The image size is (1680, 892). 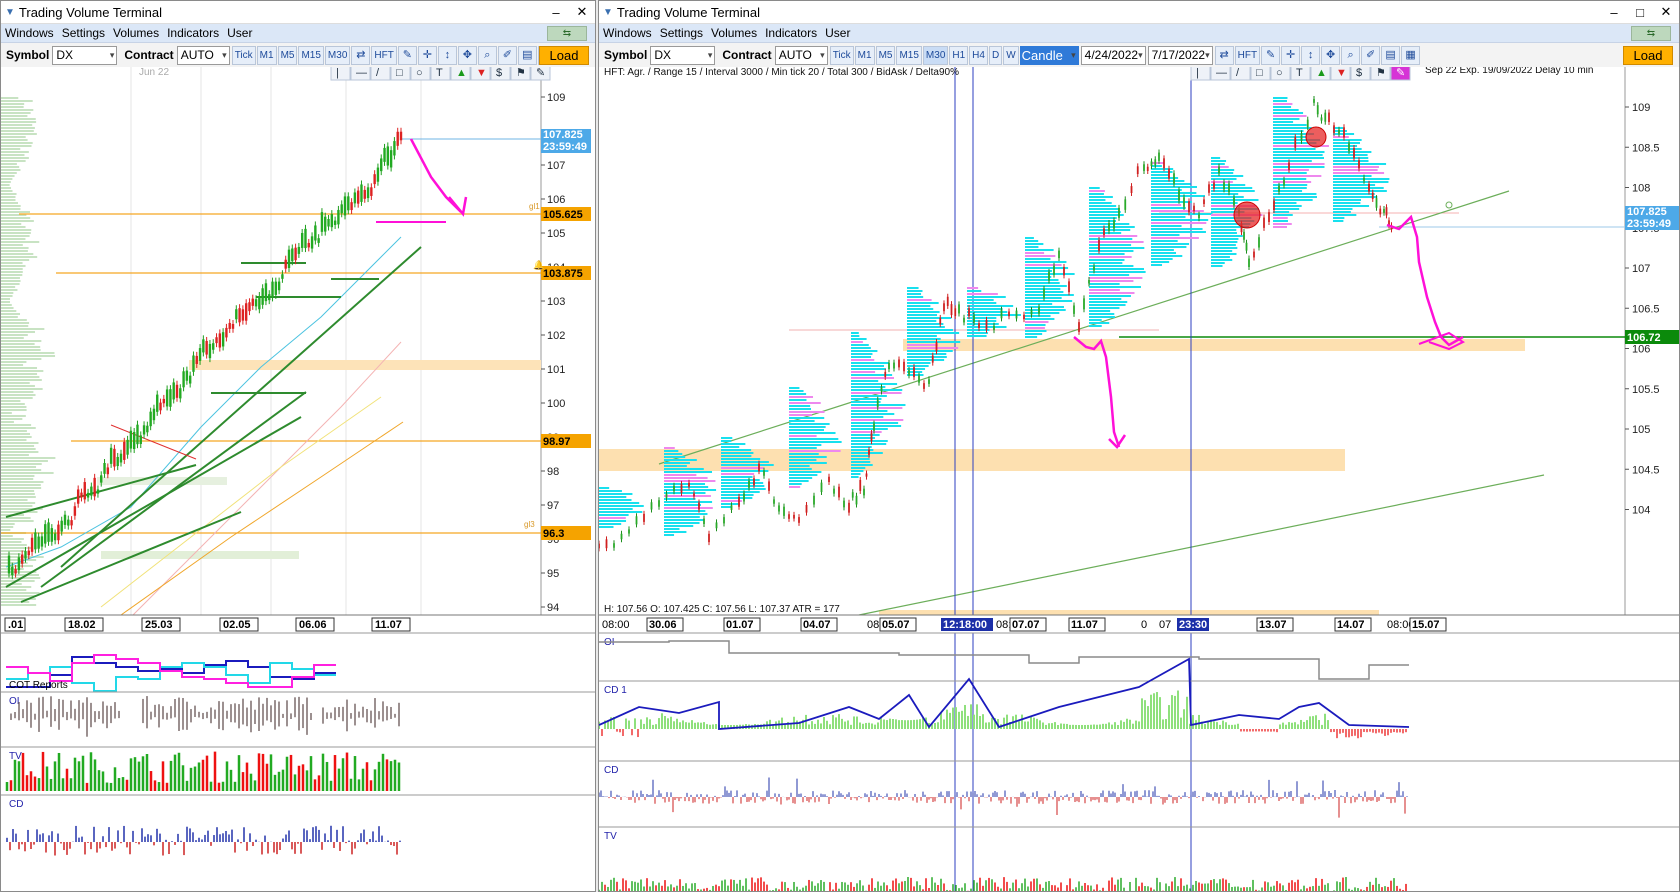 I want to click on chart-type-select: Candle, so click(x=1049, y=55).